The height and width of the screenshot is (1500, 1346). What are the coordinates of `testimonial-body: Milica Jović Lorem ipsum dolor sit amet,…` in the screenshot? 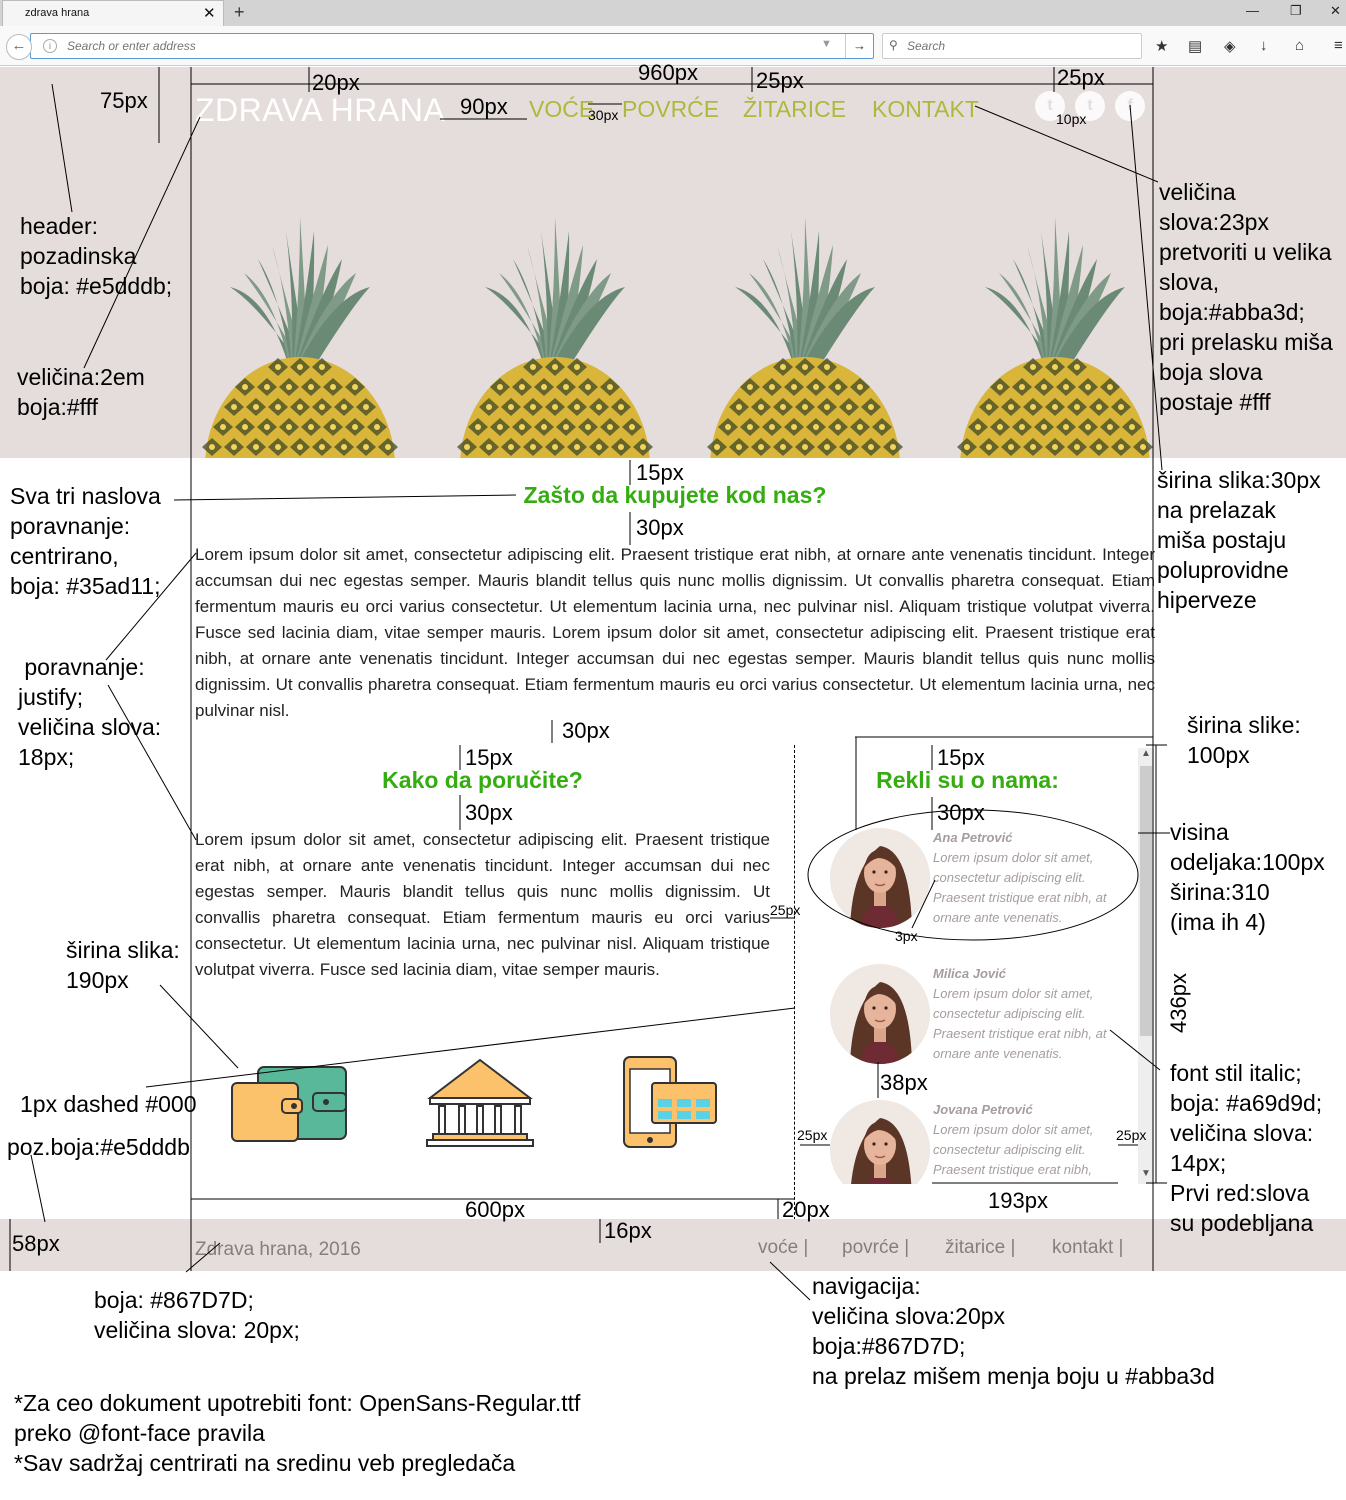 It's located at (1030, 1014).